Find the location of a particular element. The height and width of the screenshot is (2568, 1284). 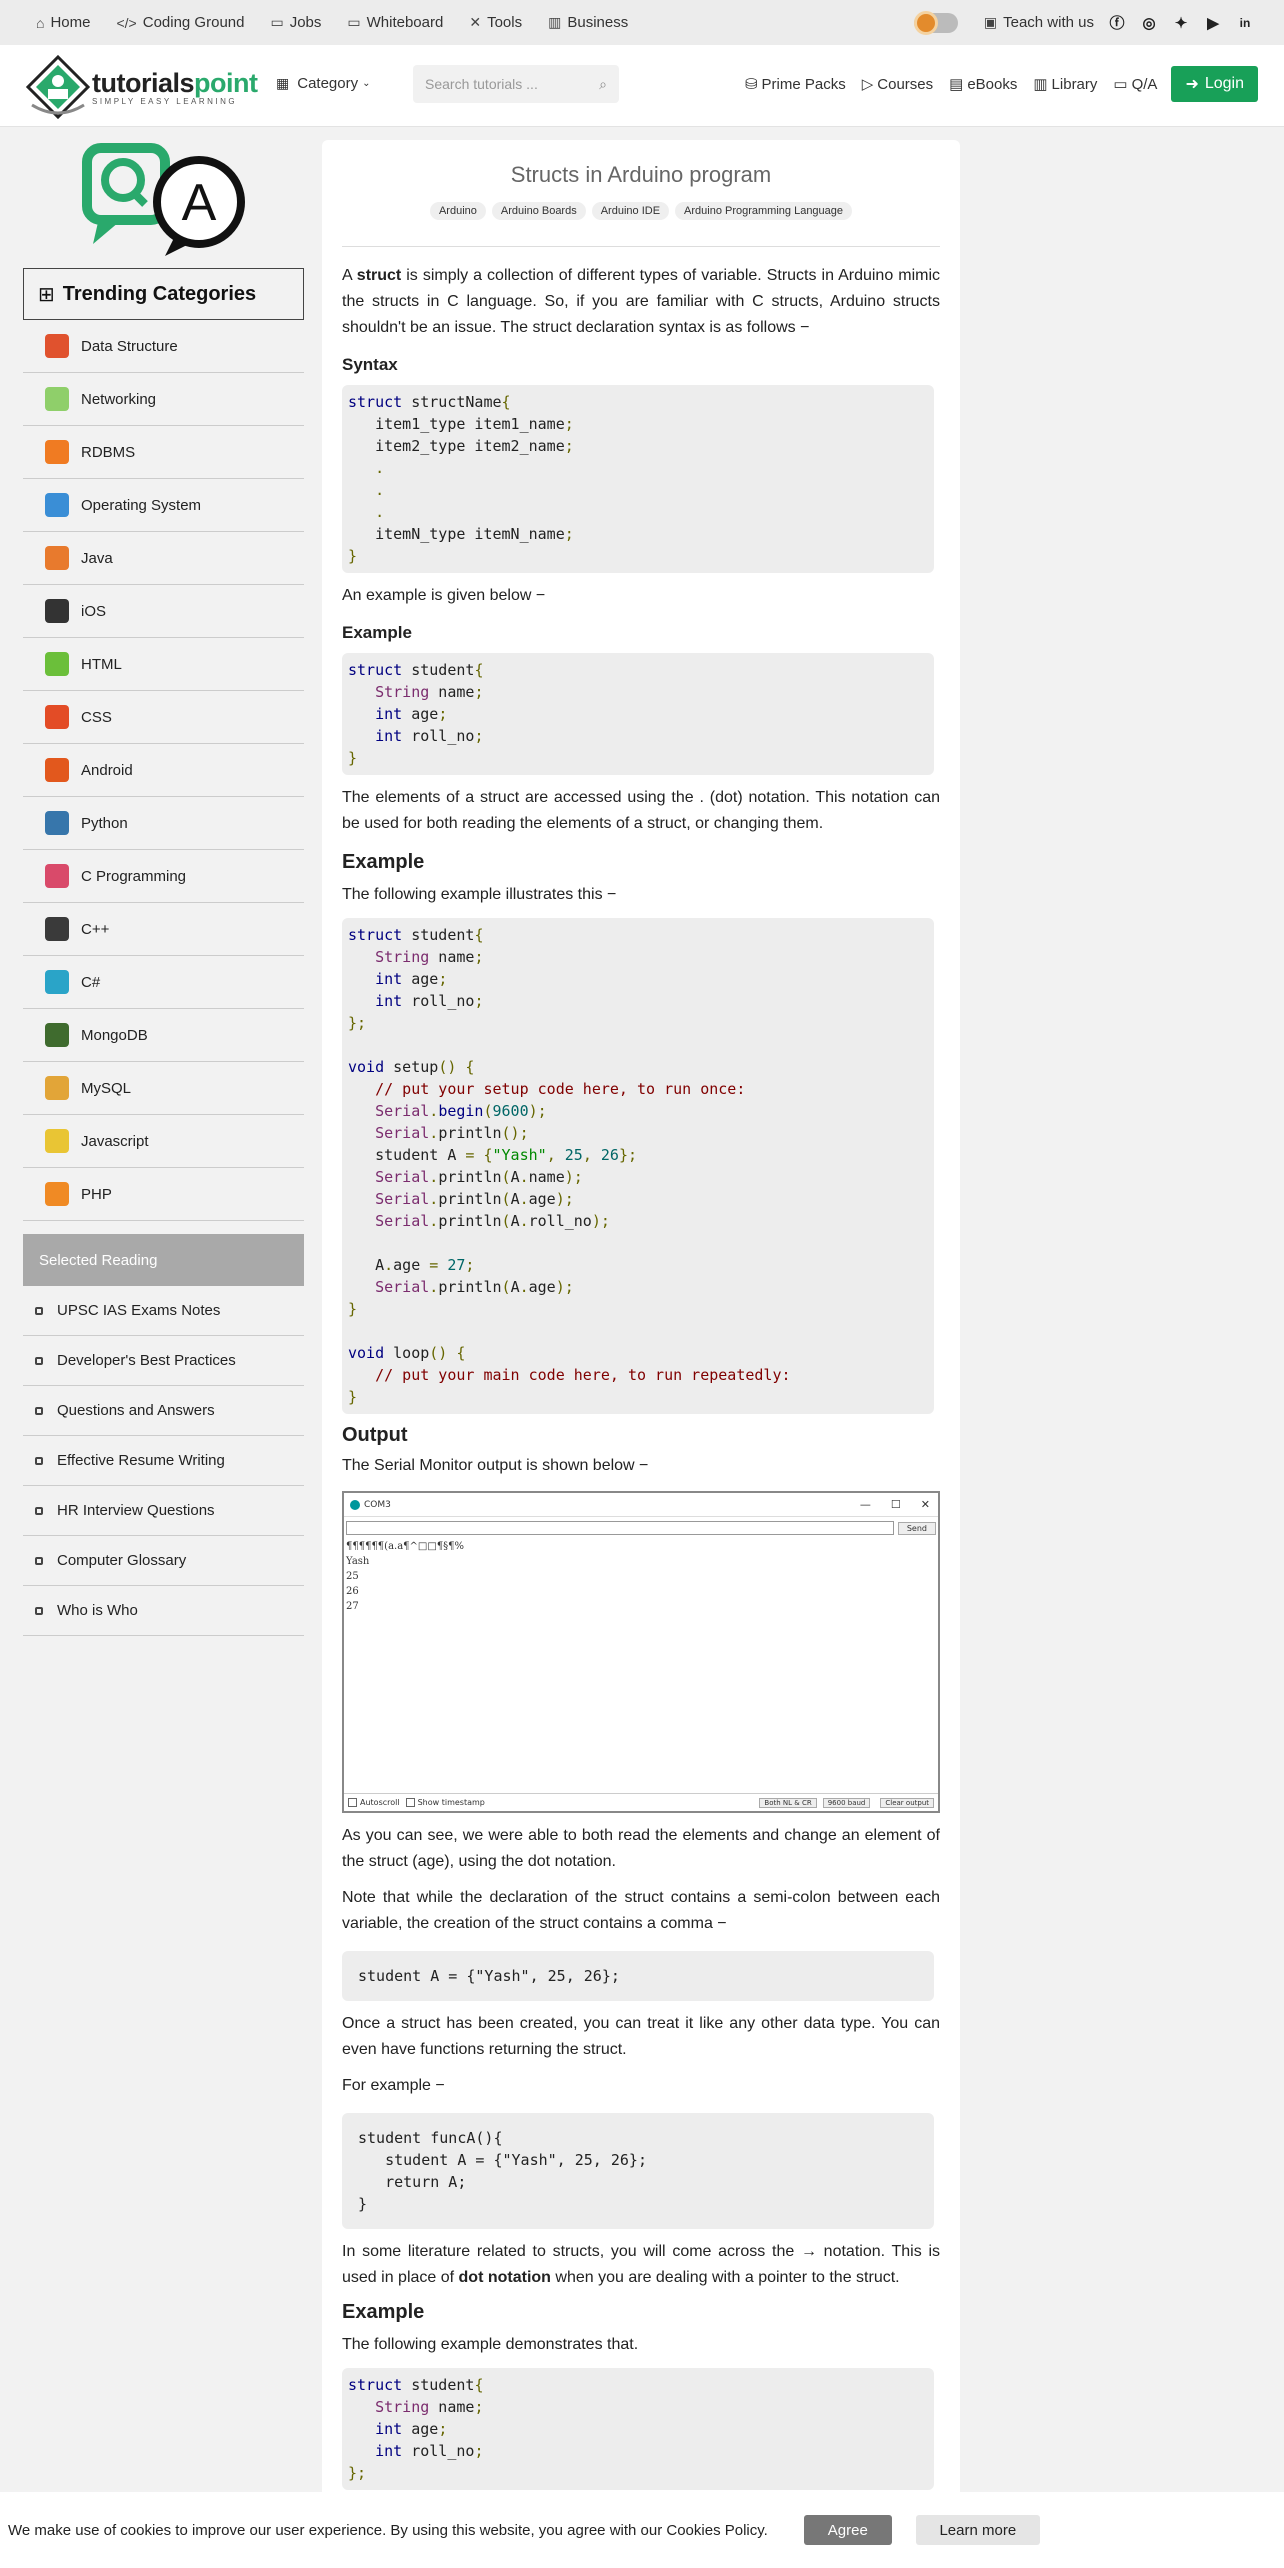

tag: Arduino IDE is located at coordinates (630, 211).